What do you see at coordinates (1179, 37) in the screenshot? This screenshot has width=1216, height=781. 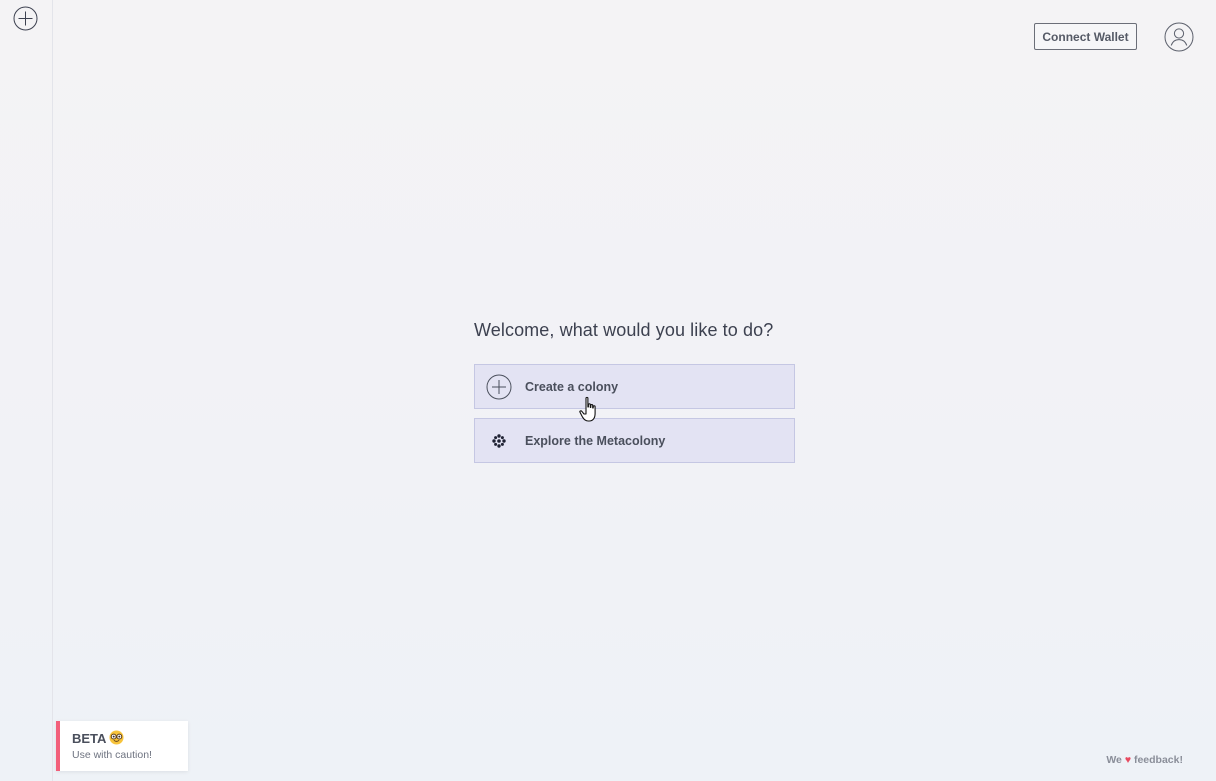 I see `user-avatar-icon` at bounding box center [1179, 37].